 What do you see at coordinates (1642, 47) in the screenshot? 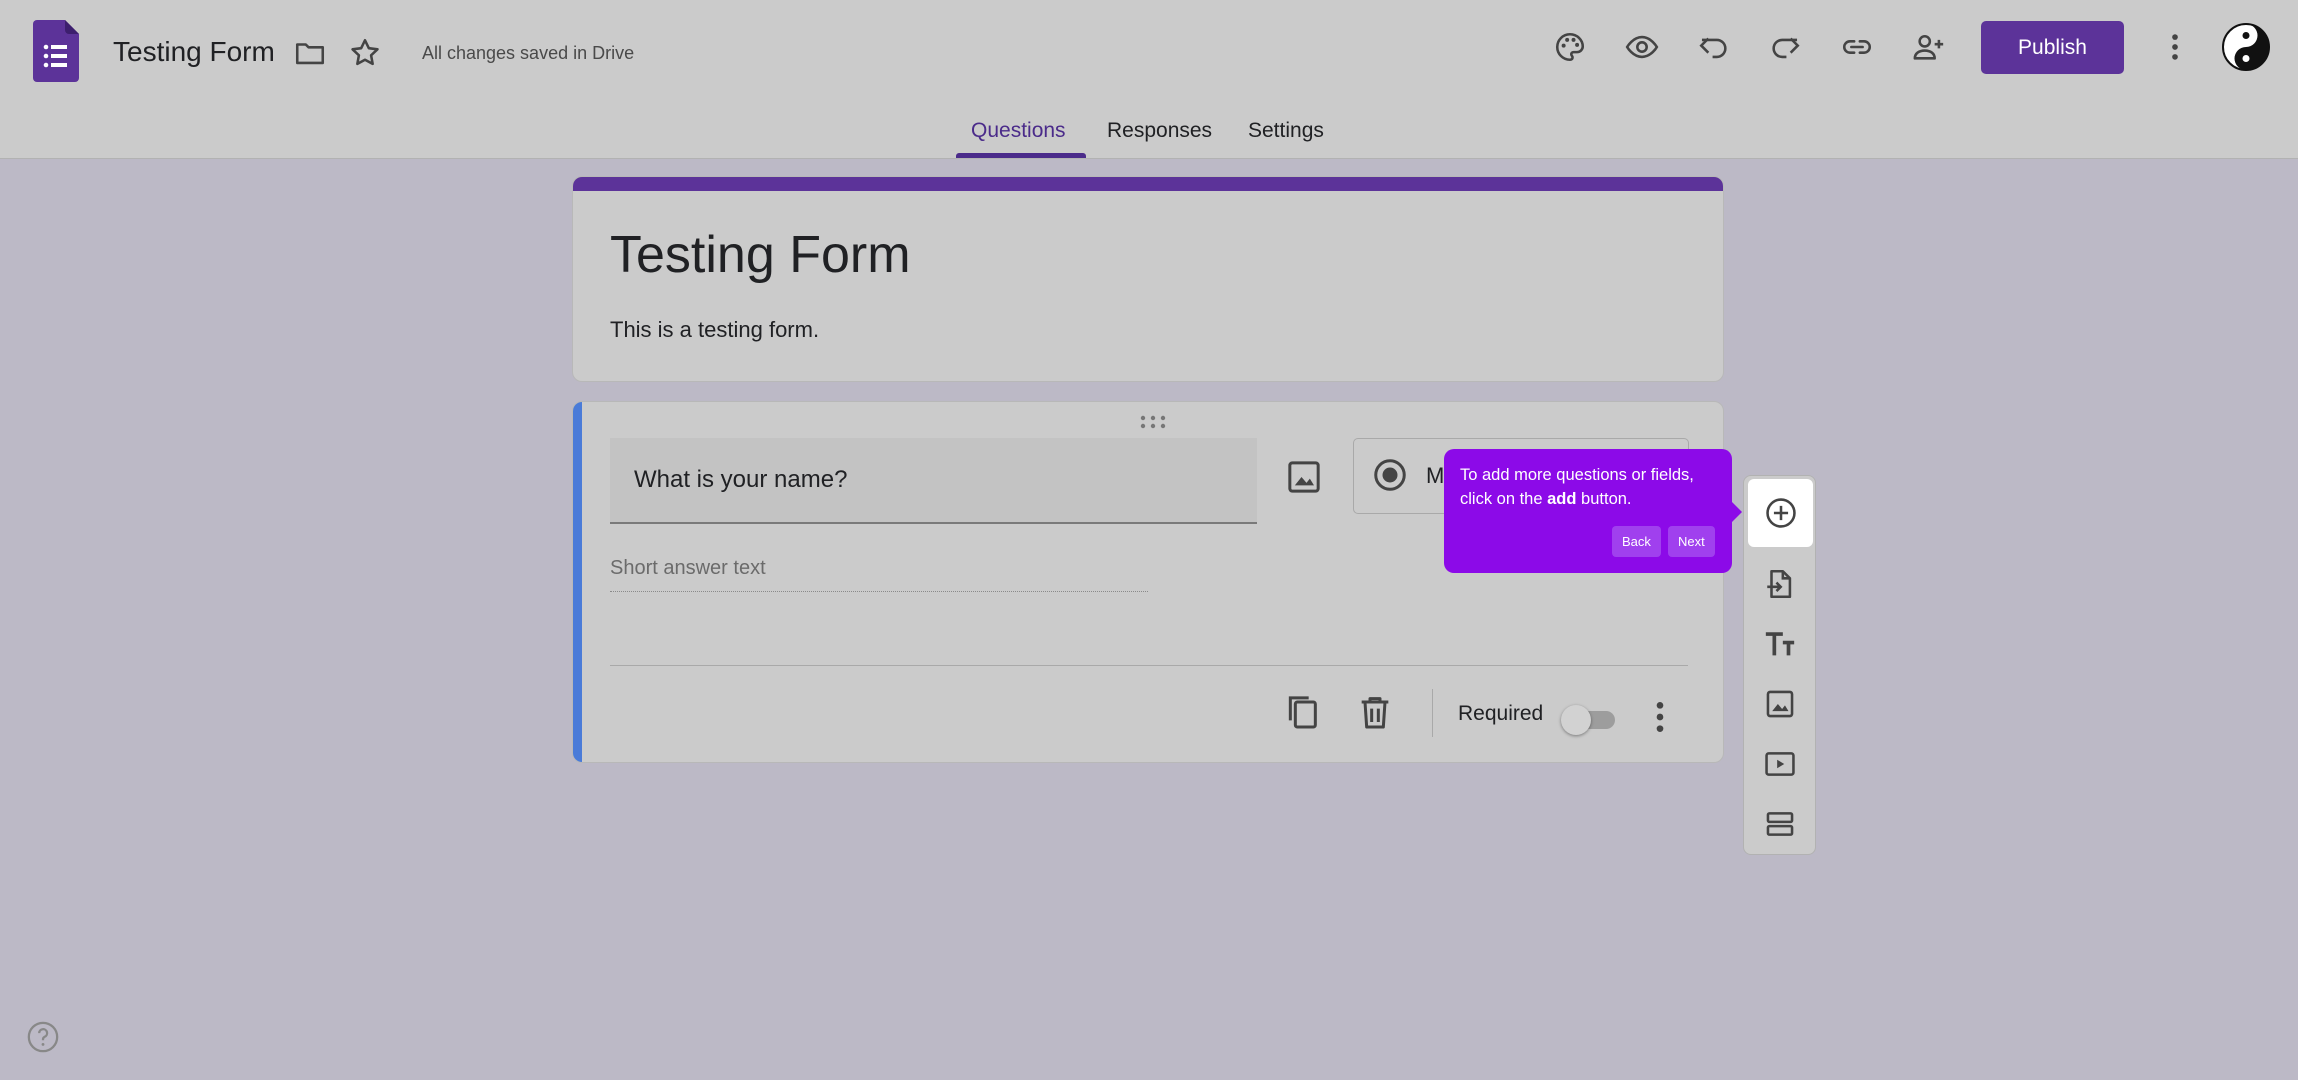
I see `preview-eye-icon` at bounding box center [1642, 47].